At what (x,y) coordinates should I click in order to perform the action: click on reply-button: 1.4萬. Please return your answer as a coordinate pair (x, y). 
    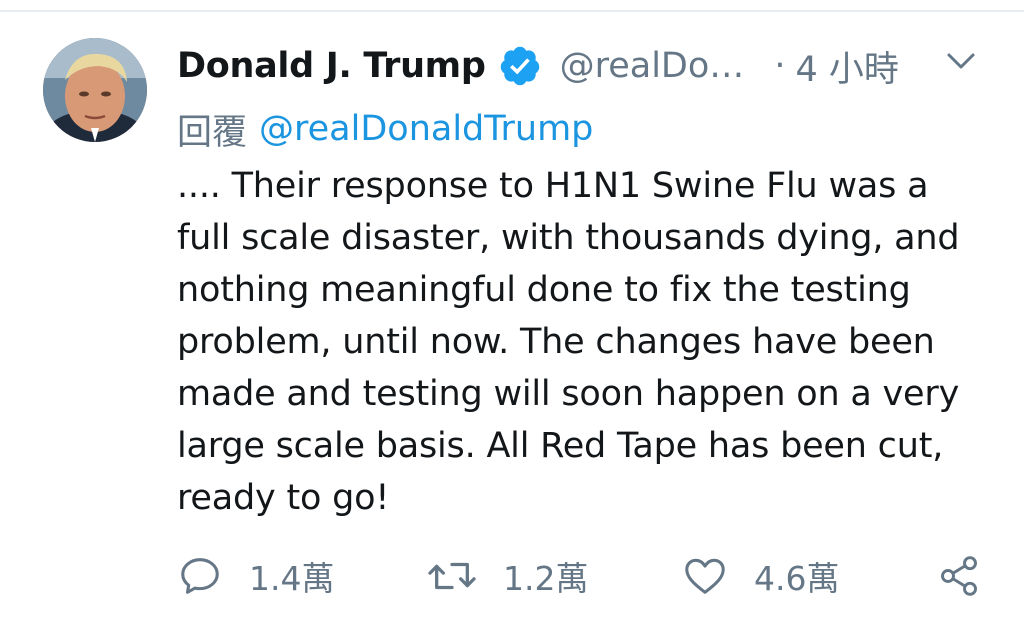
    Looking at the image, I should click on (255, 576).